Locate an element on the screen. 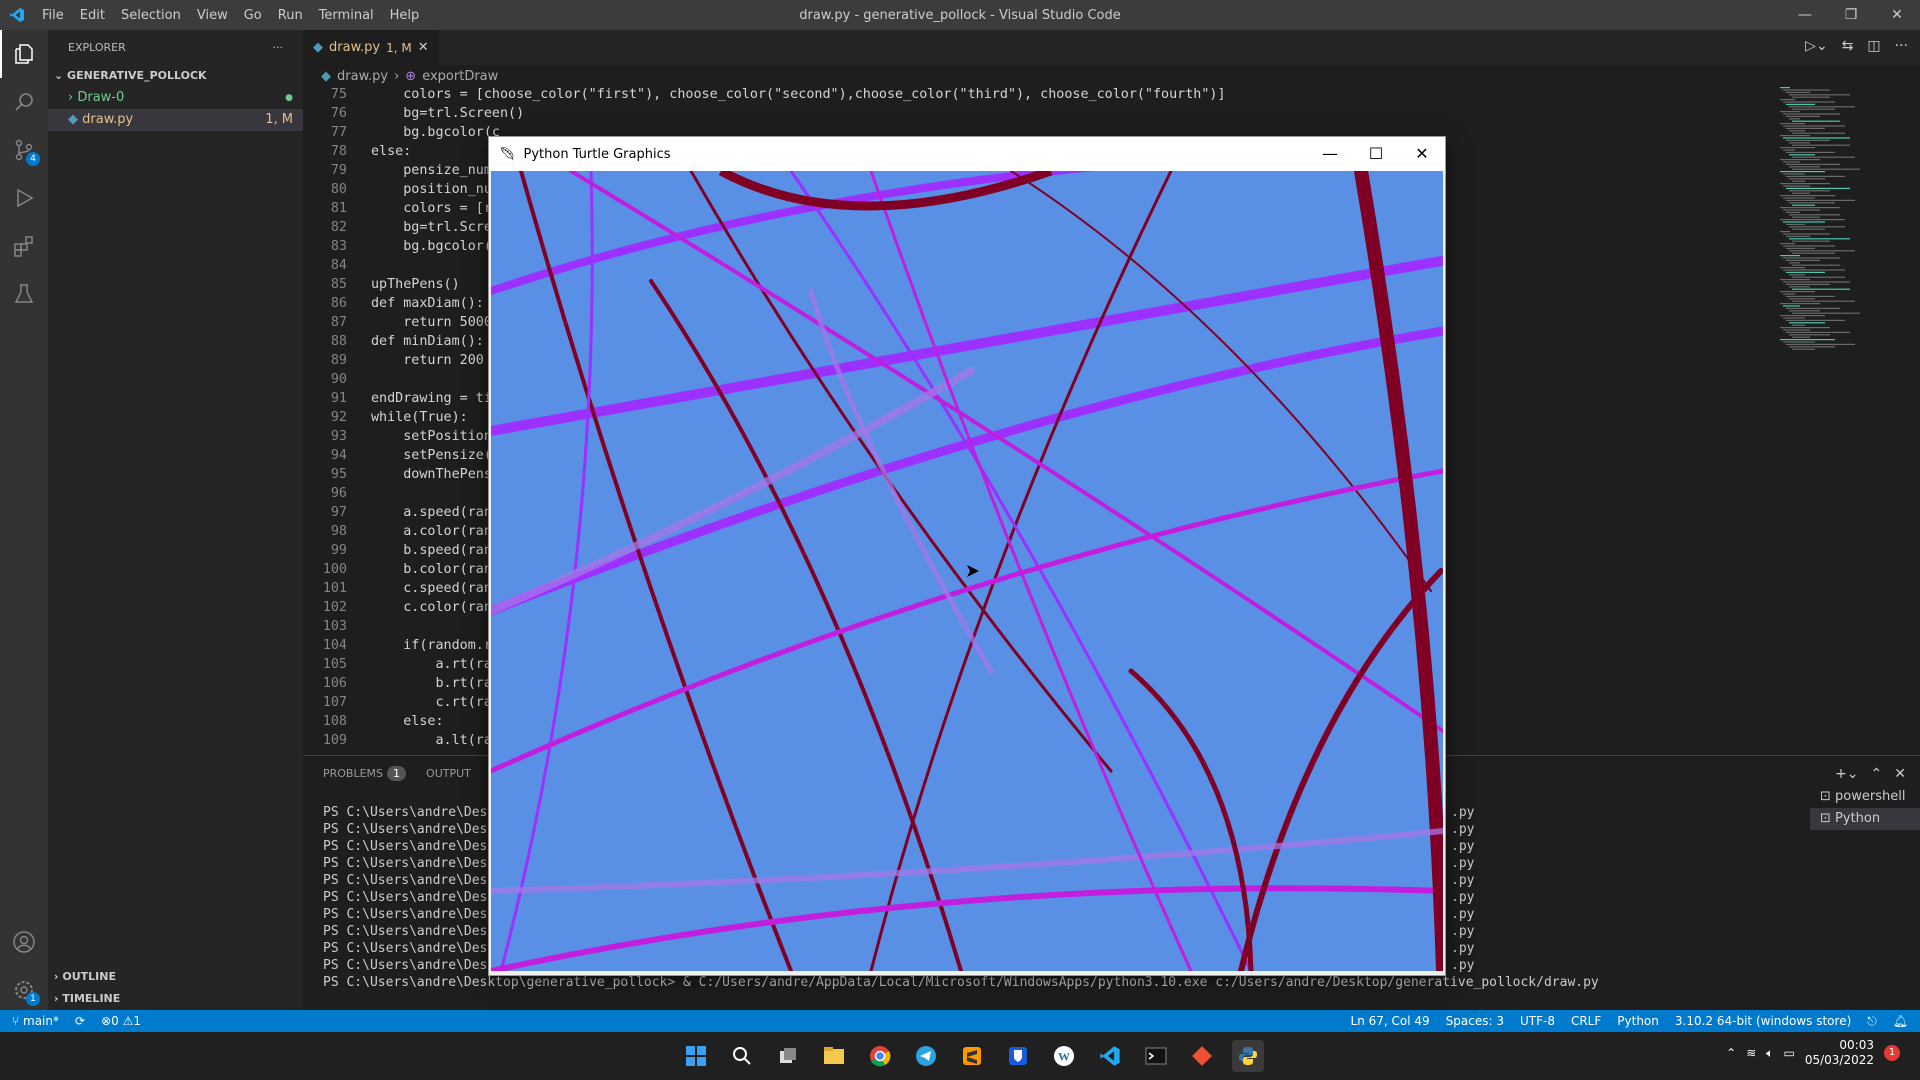 The height and width of the screenshot is (1080, 1920). line-number: 80 is located at coordinates (338, 189).